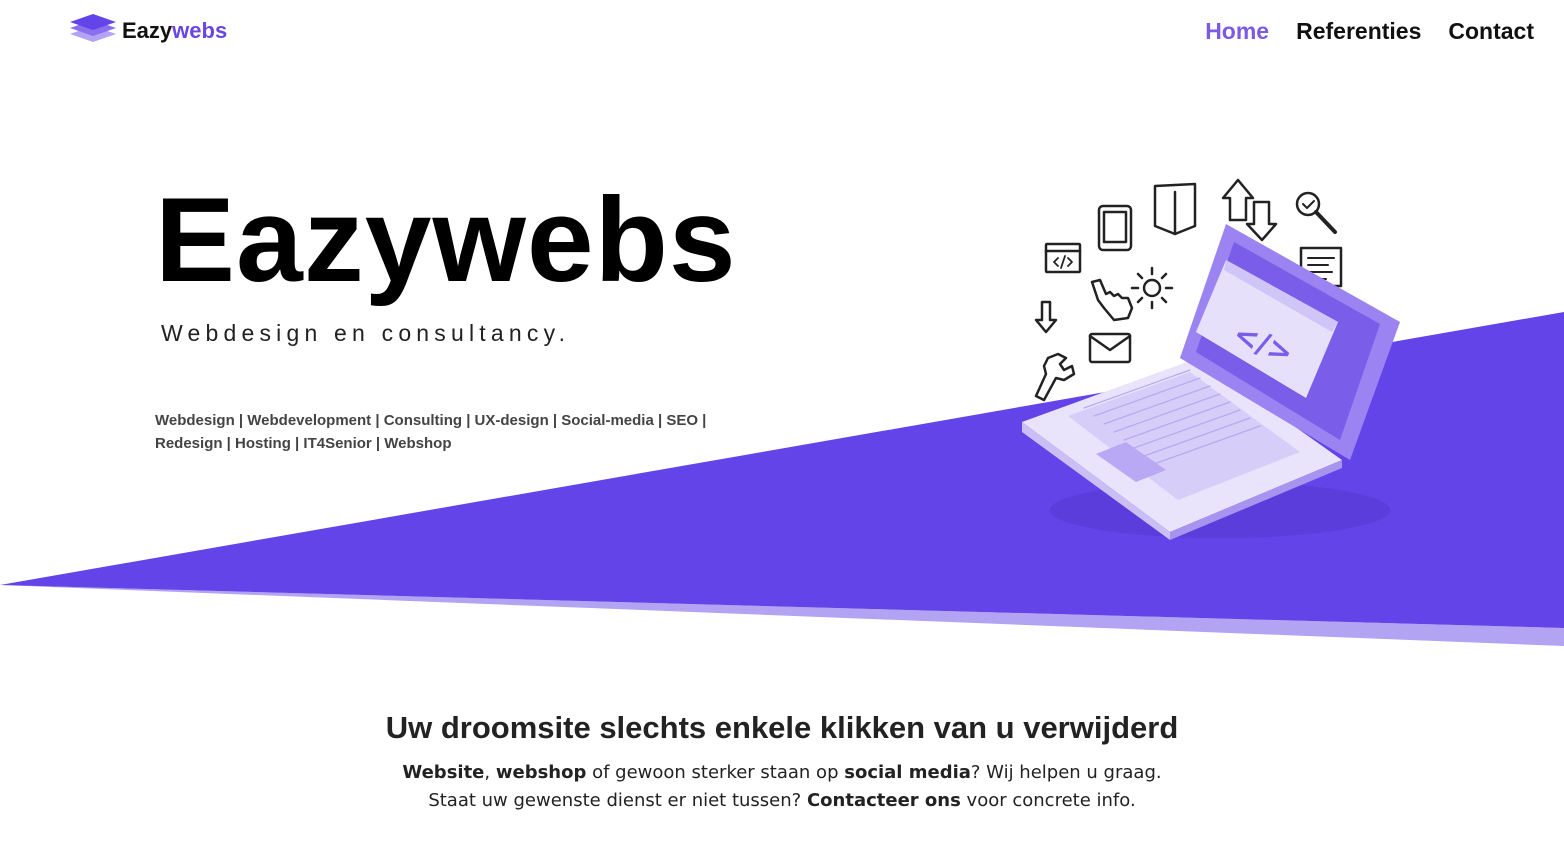 This screenshot has height=854, width=1564. What do you see at coordinates (1063, 258) in the screenshot?
I see `code-window-icon` at bounding box center [1063, 258].